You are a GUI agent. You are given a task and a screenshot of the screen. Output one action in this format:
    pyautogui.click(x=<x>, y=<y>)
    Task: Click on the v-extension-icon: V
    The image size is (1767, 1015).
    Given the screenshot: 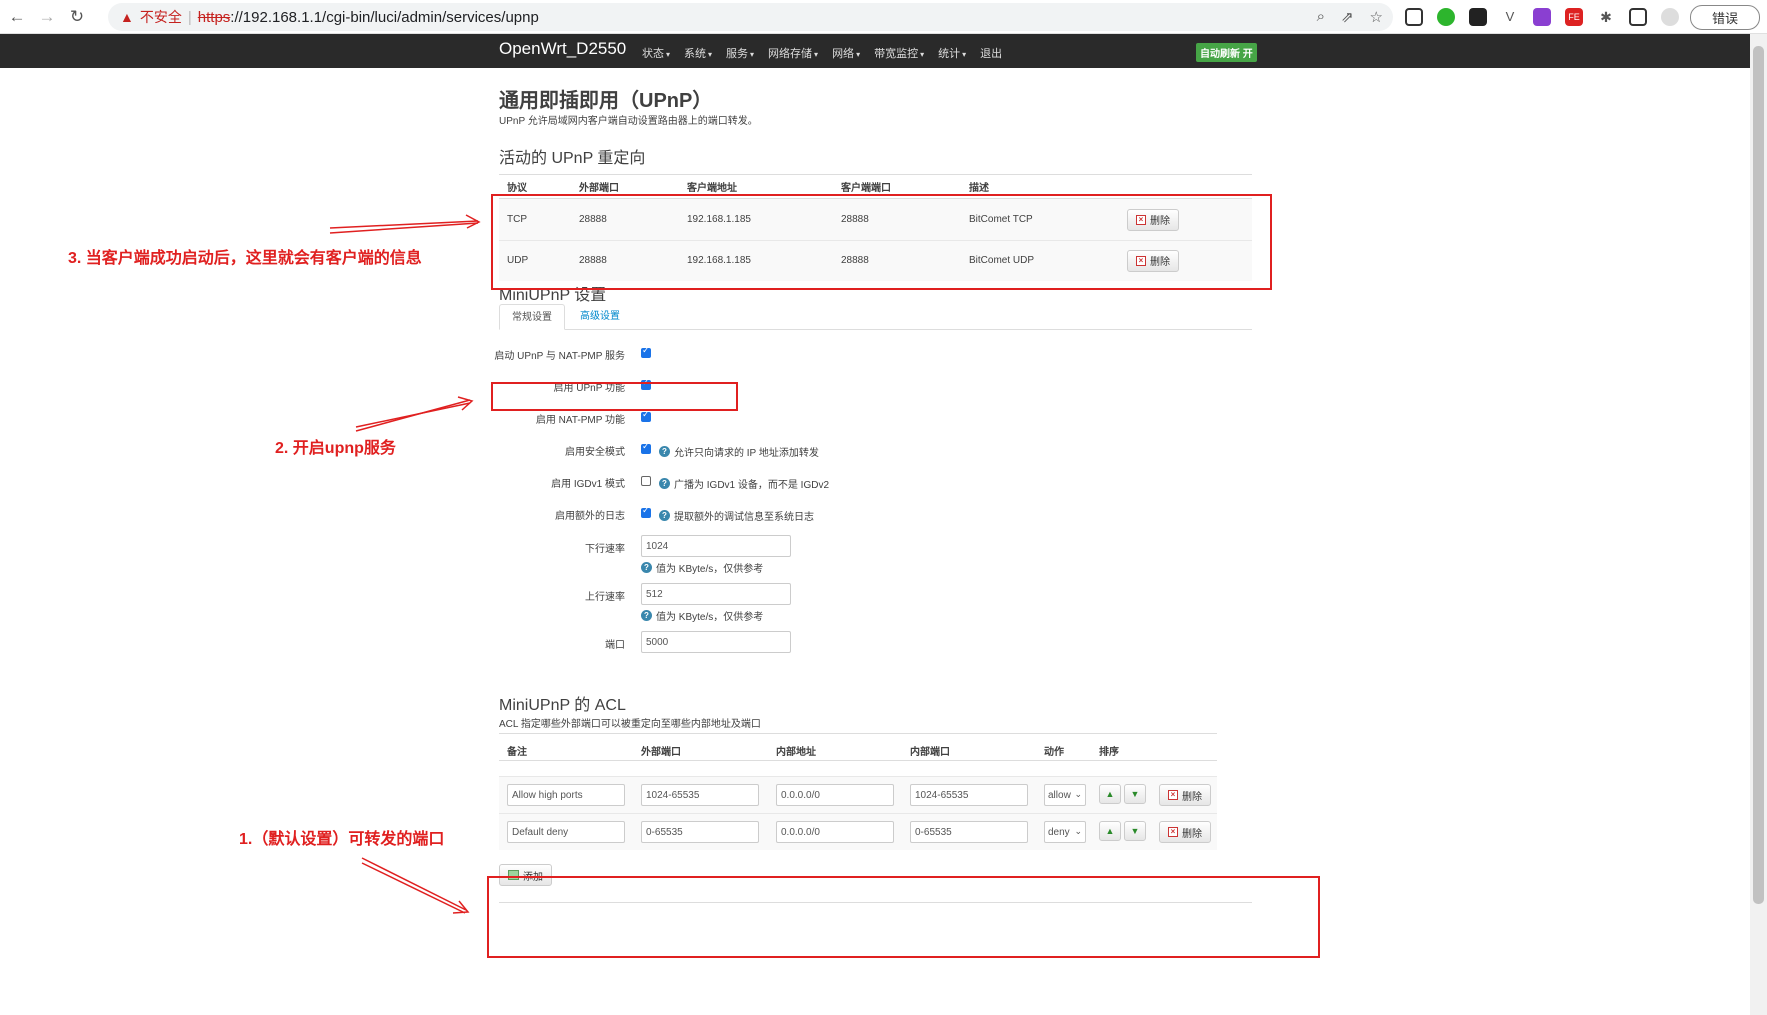 What is the action you would take?
    pyautogui.click(x=1510, y=17)
    